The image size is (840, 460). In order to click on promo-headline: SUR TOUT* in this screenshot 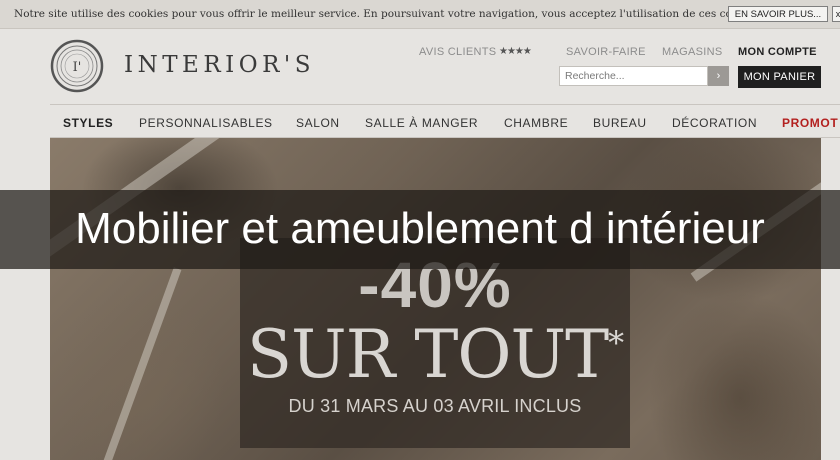, I will do `click(435, 354)`.